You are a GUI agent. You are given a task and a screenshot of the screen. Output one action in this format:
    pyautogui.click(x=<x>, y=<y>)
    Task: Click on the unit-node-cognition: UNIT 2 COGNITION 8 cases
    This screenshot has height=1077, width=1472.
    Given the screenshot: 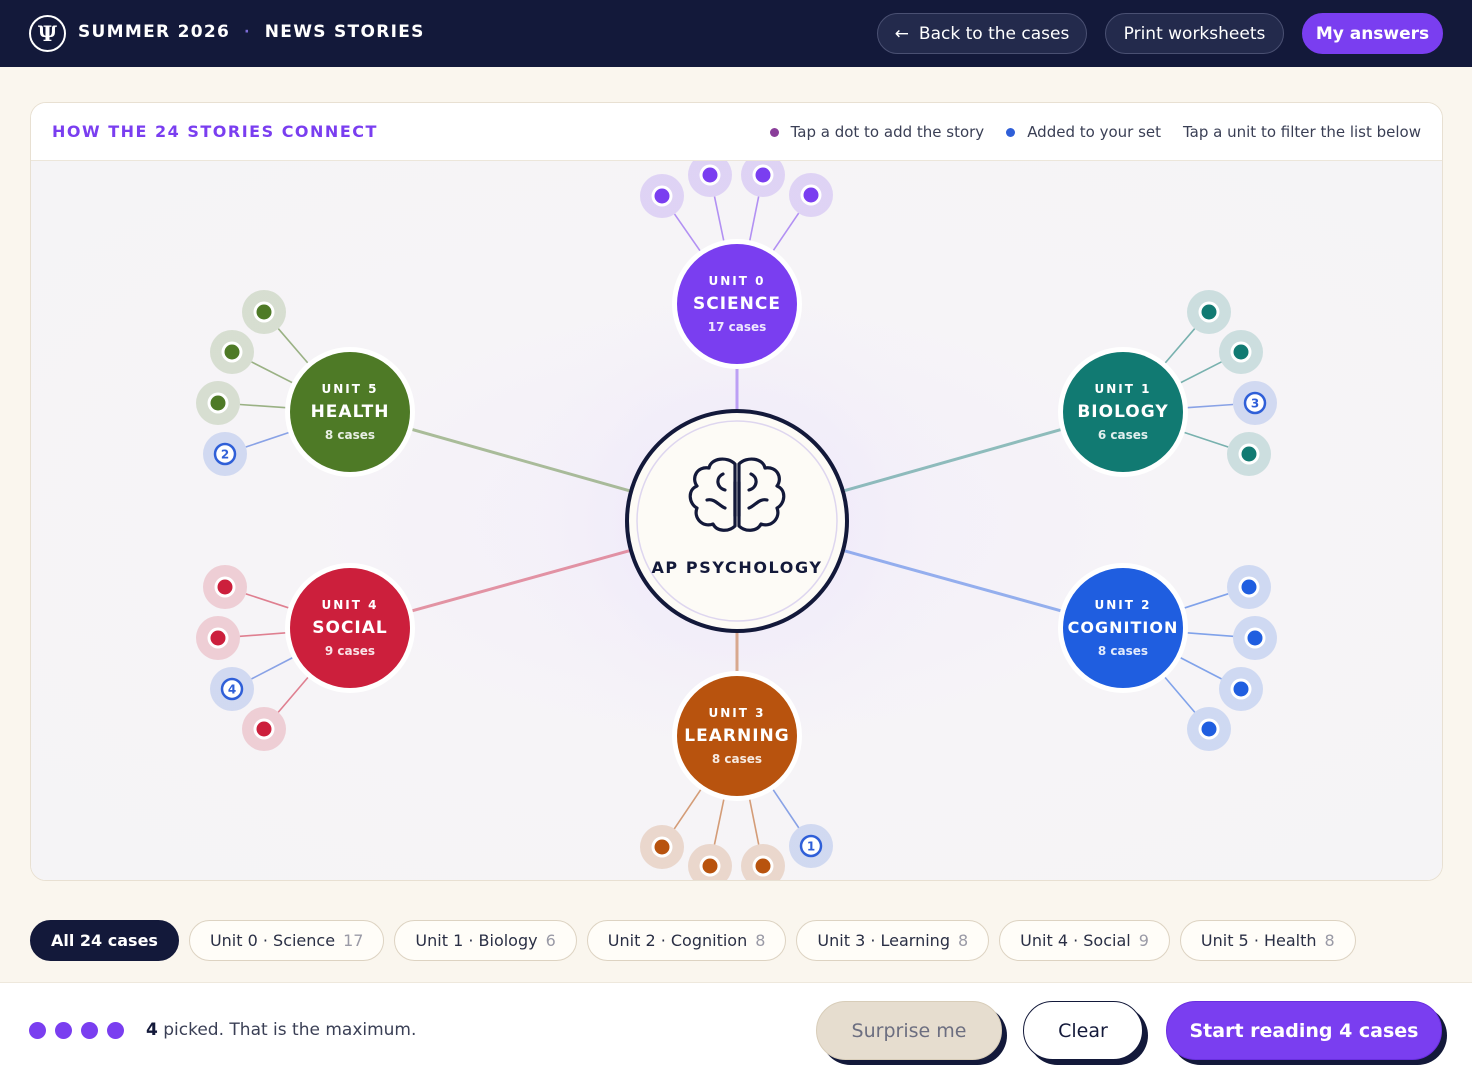 What is the action you would take?
    pyautogui.click(x=1123, y=628)
    